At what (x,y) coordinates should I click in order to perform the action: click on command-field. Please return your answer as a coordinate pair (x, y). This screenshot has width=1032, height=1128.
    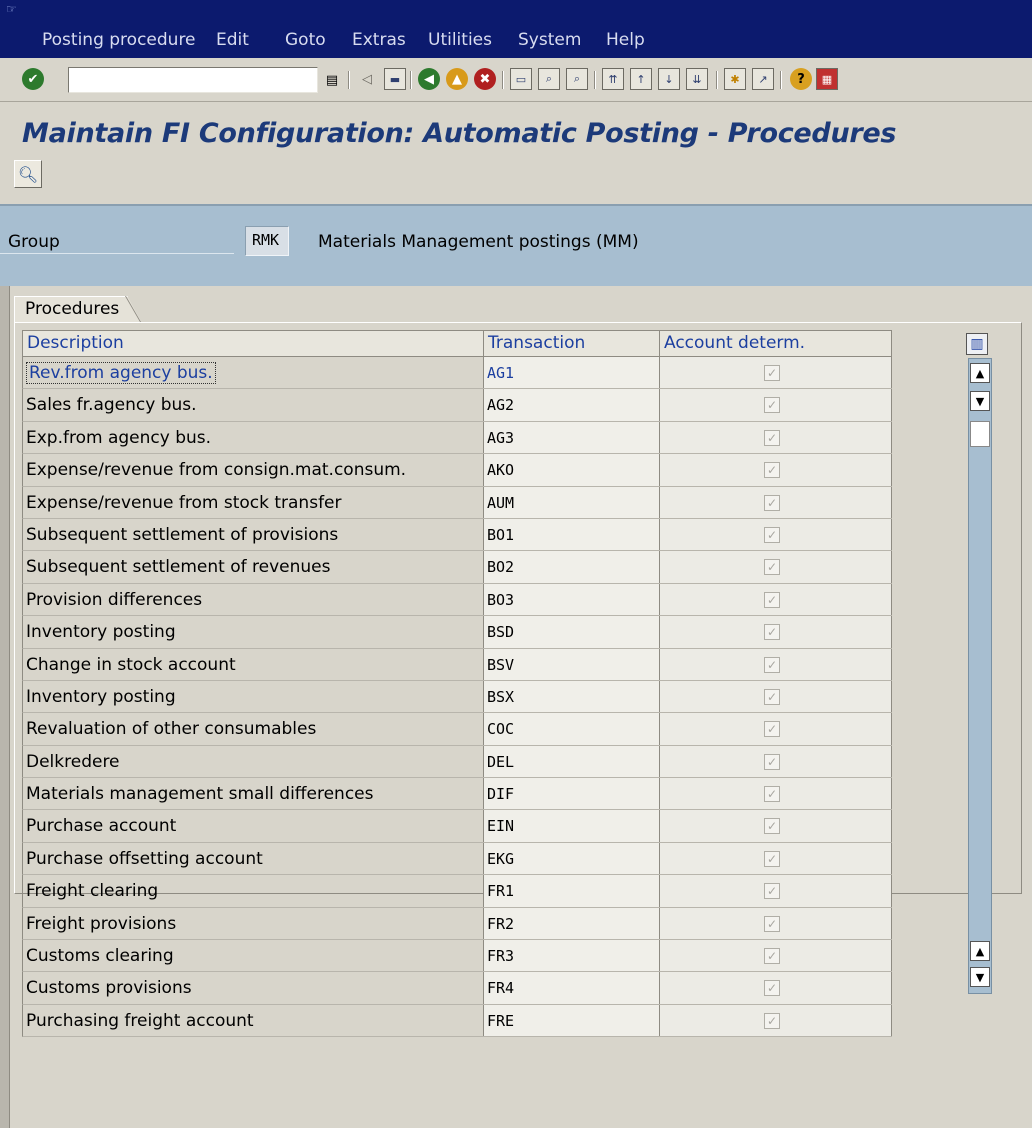
    Looking at the image, I should click on (193, 80).